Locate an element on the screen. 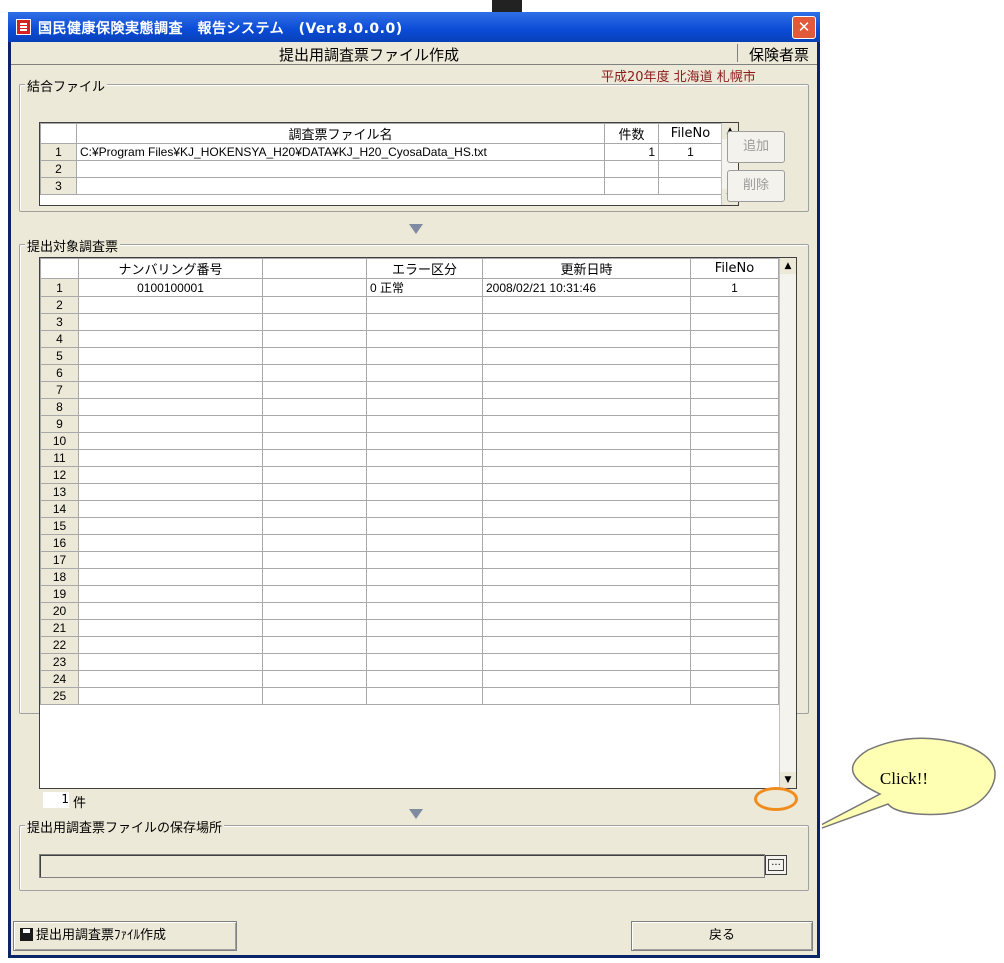 The height and width of the screenshot is (963, 1004). table-row: 5 is located at coordinates (409, 356).